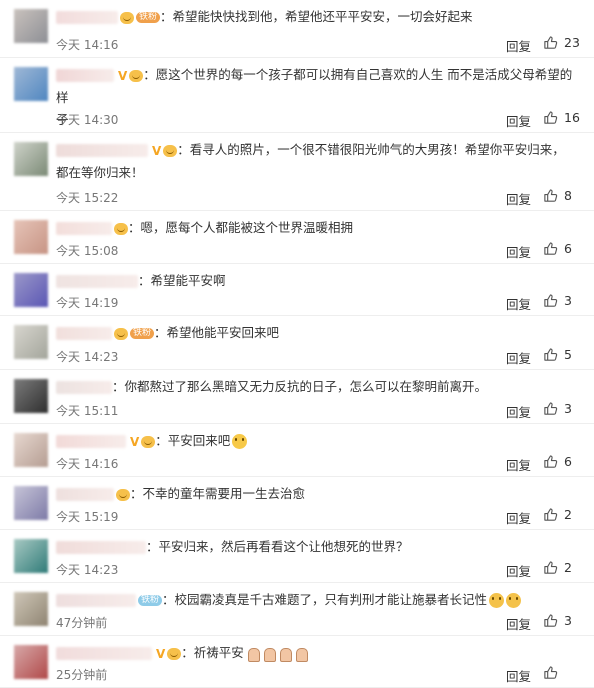  Describe the element at coordinates (557, 354) in the screenshot. I see `like-button: 5` at that location.